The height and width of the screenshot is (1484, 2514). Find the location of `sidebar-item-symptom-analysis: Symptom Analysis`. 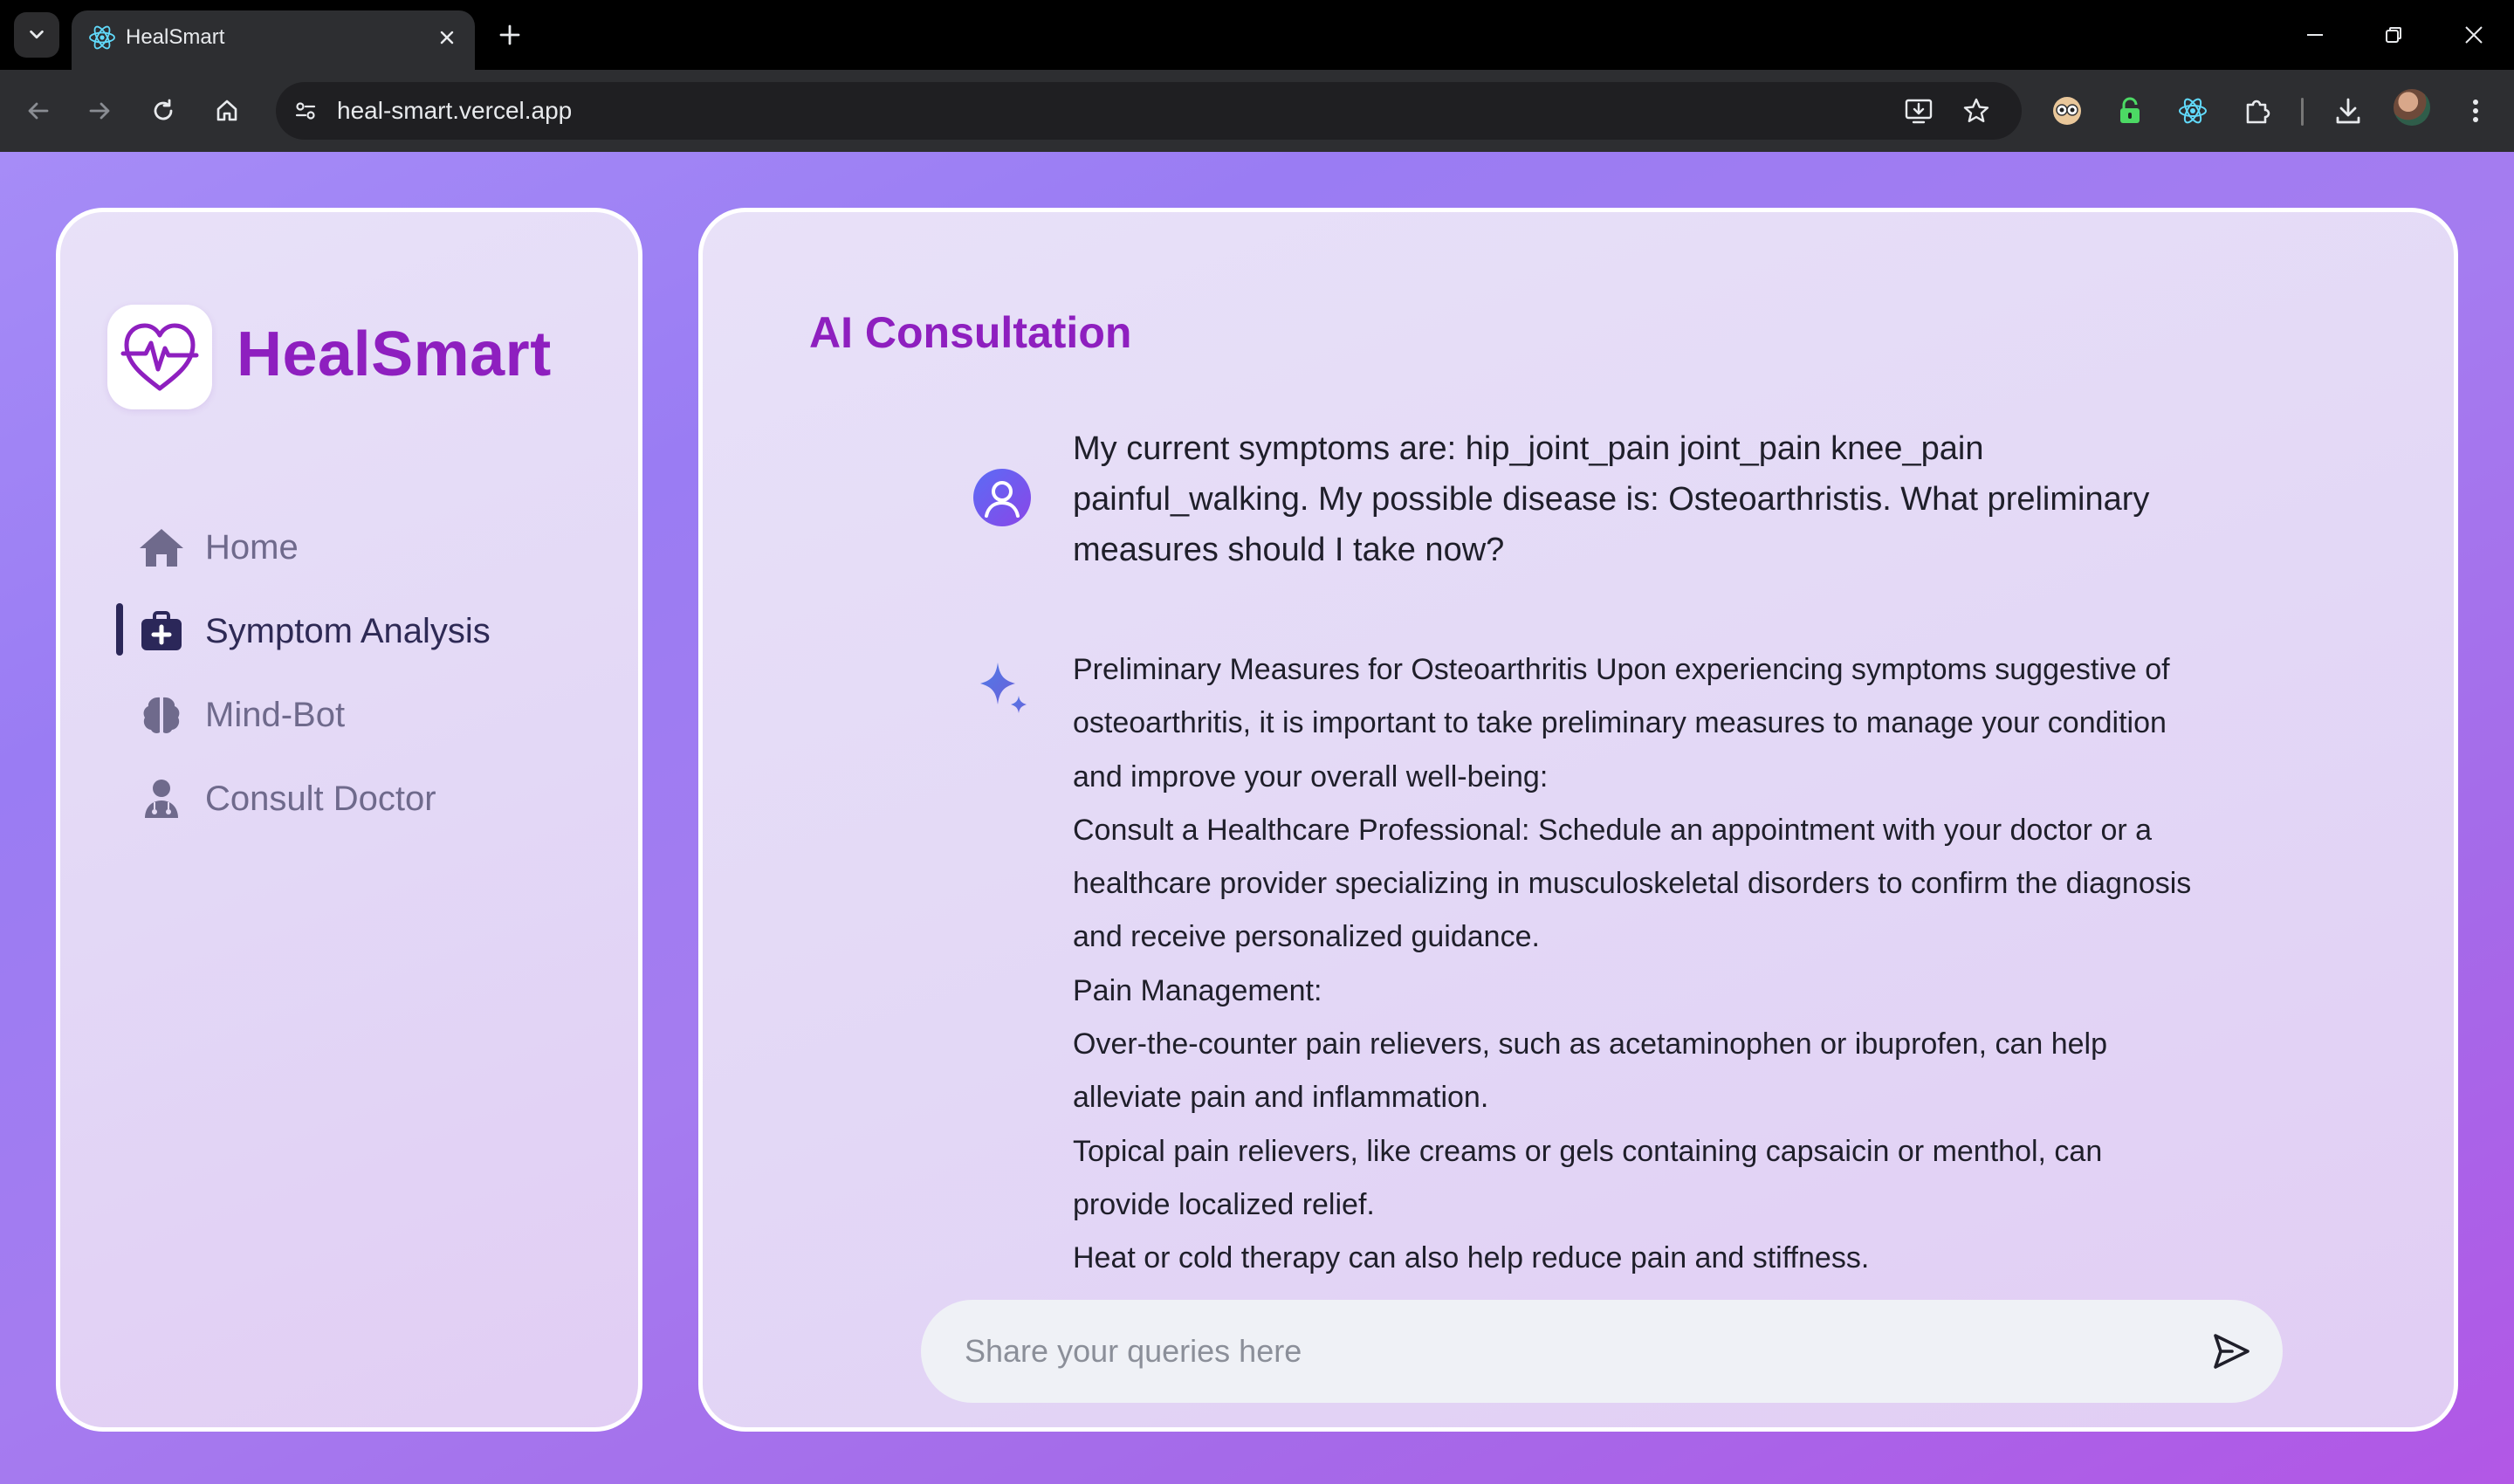

sidebar-item-symptom-analysis: Symptom Analysis is located at coordinates (348, 629).